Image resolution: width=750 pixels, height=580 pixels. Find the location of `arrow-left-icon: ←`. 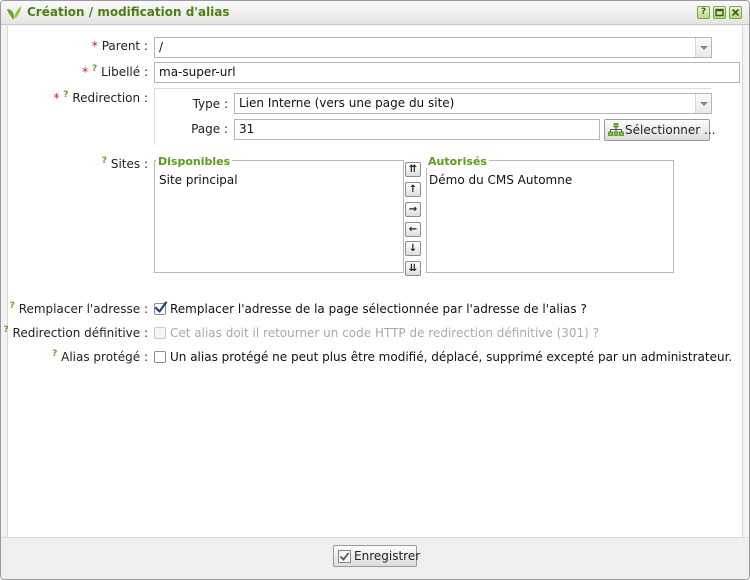

arrow-left-icon: ← is located at coordinates (413, 229).